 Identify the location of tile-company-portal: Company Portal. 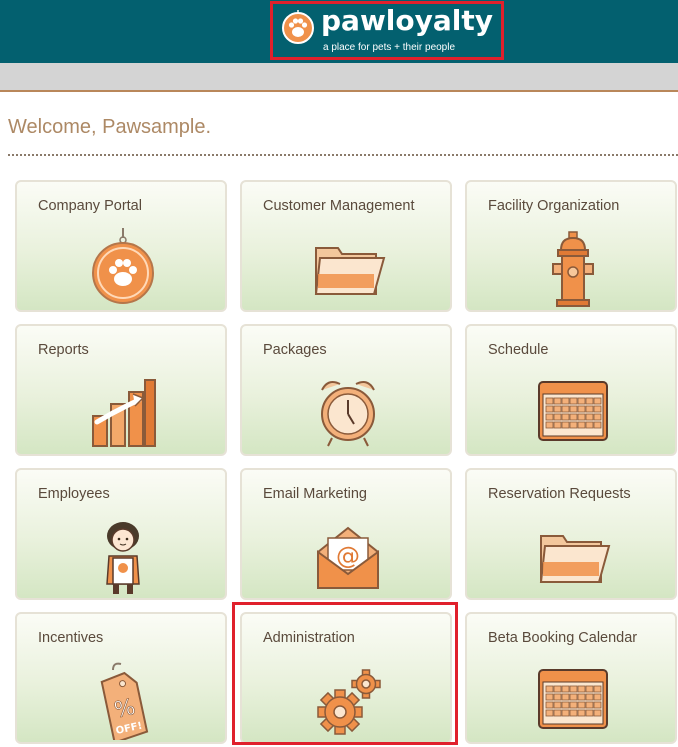
(121, 246).